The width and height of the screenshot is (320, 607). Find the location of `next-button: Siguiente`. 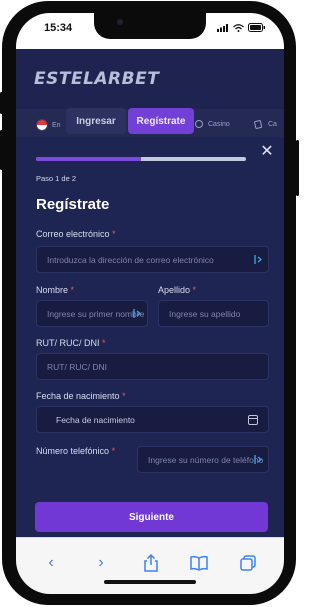

next-button: Siguiente is located at coordinates (151, 517).